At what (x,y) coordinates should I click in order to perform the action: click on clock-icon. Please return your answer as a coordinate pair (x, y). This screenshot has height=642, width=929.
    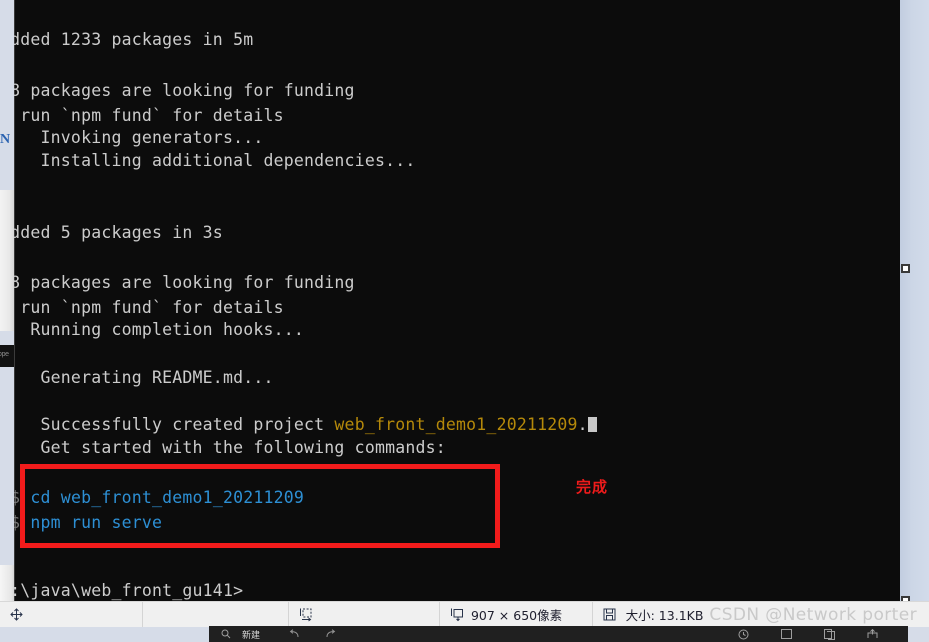
    Looking at the image, I should click on (743, 634).